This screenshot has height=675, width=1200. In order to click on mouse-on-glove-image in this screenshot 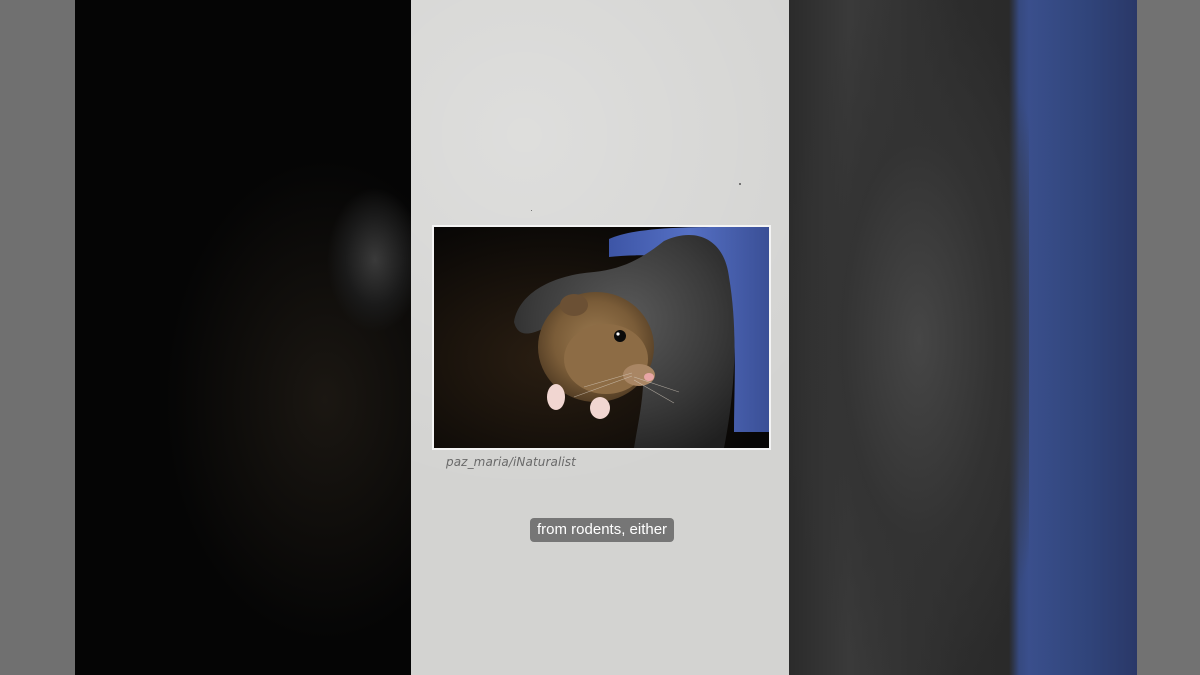, I will do `click(601, 337)`.